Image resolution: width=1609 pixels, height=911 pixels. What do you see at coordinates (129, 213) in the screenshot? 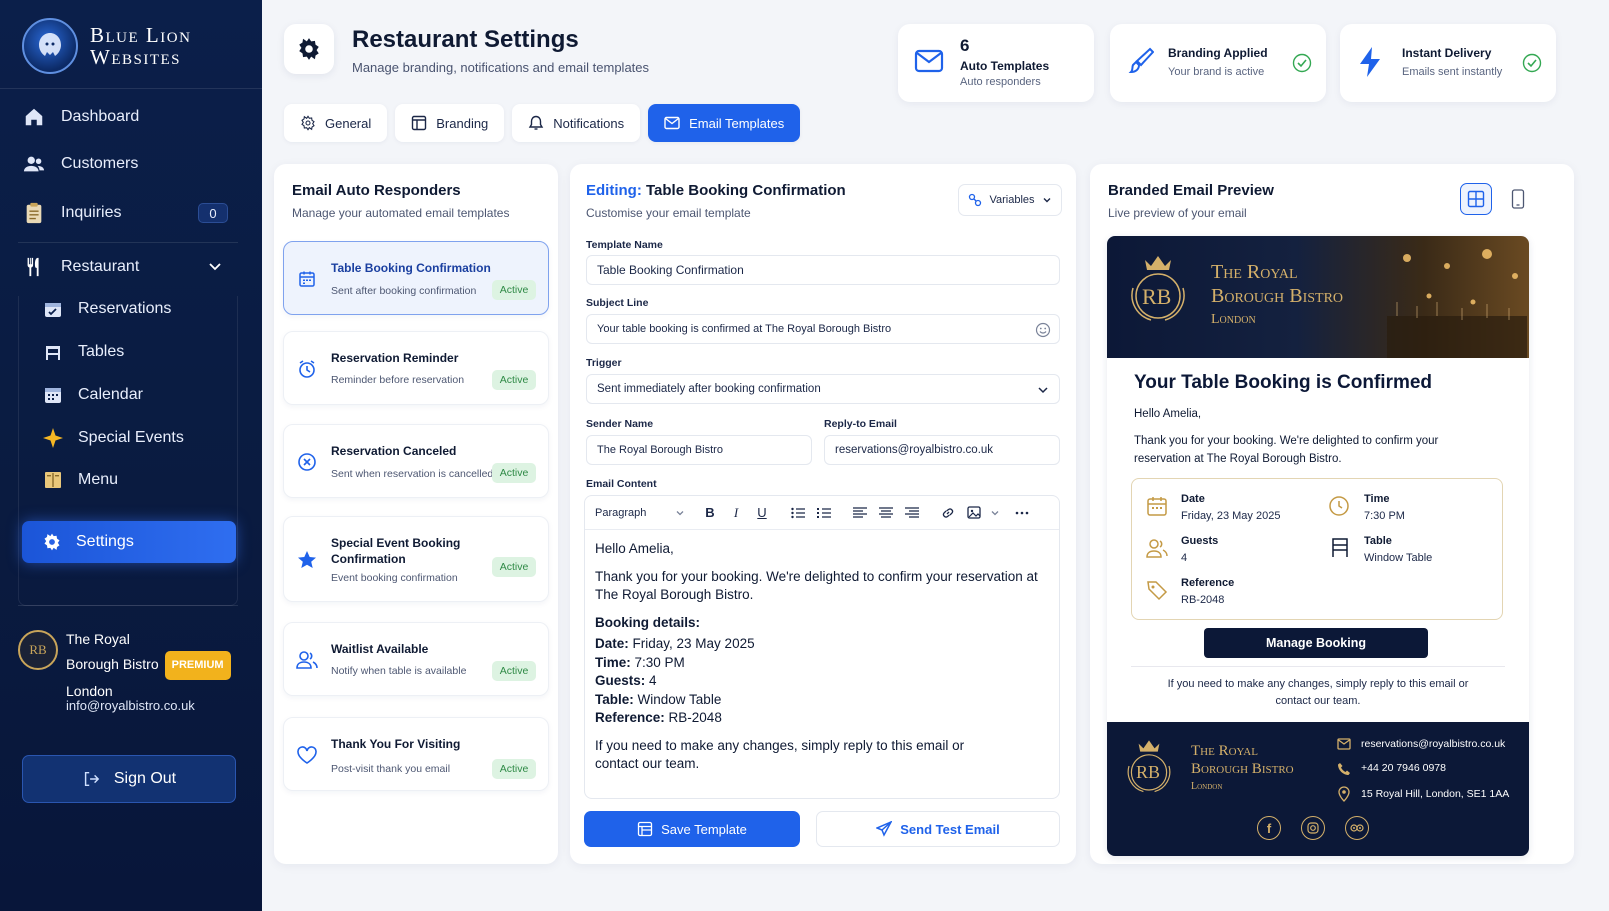
I see `nav-inquiries: Inquiries 0` at bounding box center [129, 213].